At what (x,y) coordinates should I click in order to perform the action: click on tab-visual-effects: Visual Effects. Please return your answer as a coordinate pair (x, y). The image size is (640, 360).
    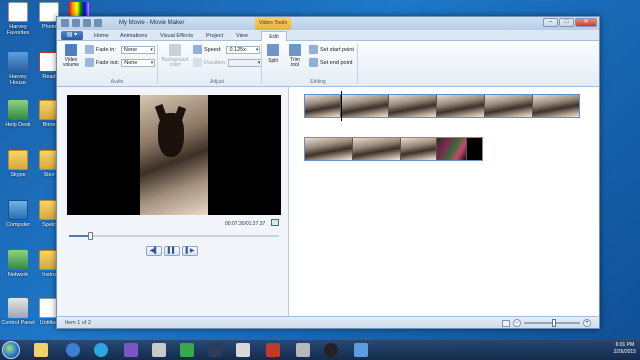
    Looking at the image, I should click on (176, 36).